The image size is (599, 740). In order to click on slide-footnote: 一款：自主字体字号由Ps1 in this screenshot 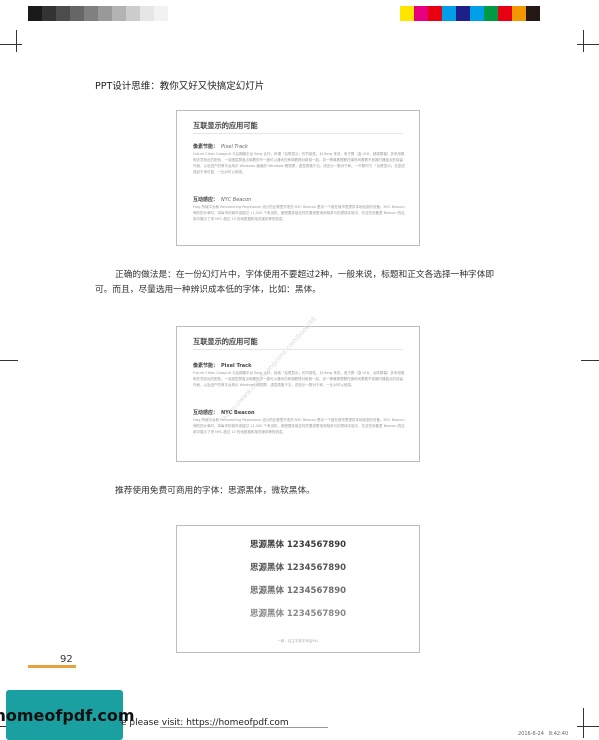, I will do `click(298, 641)`.